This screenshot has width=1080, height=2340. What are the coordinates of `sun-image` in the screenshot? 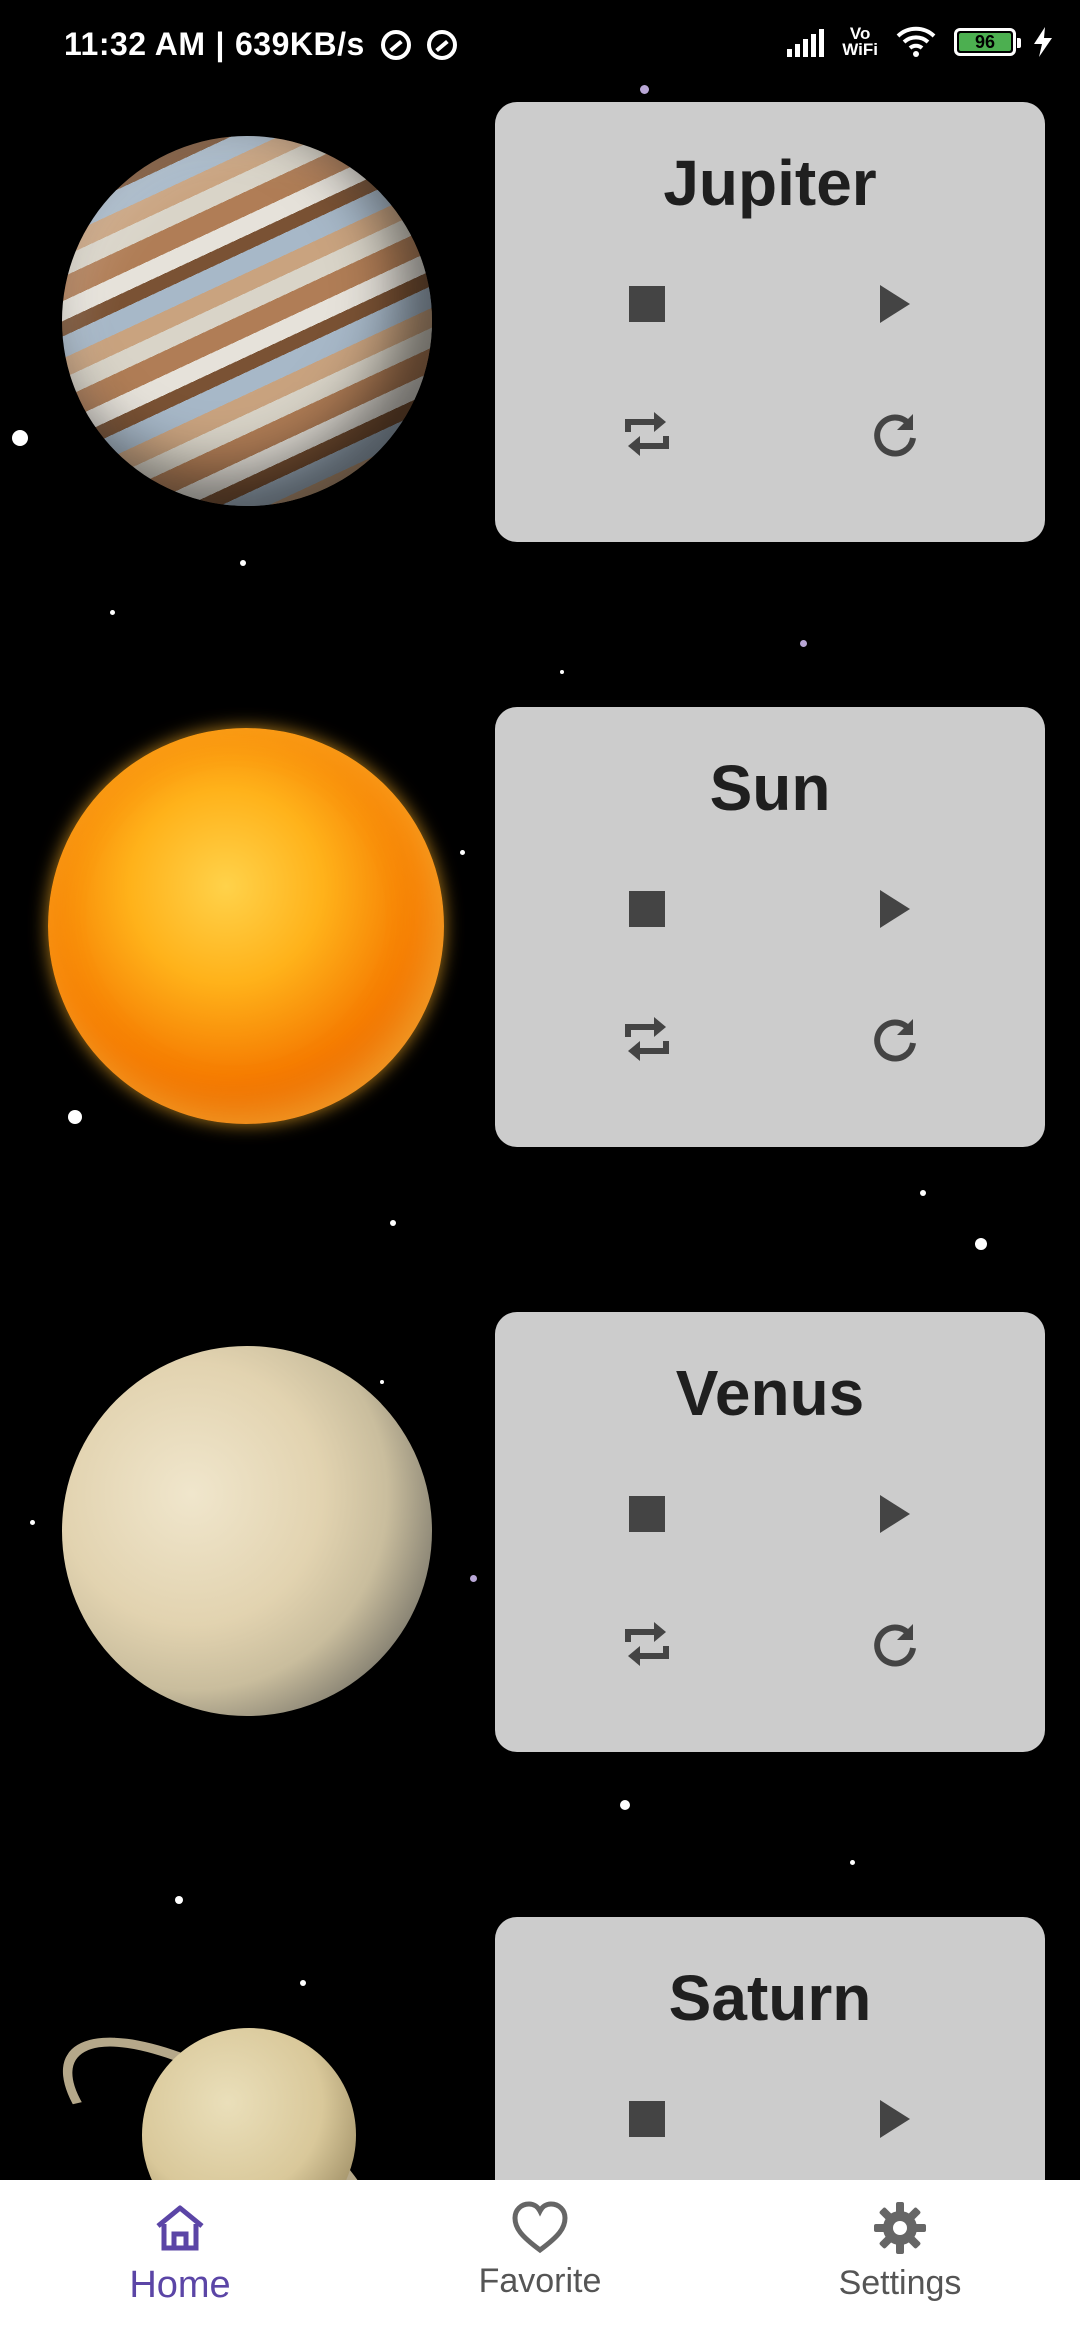 It's located at (246, 926).